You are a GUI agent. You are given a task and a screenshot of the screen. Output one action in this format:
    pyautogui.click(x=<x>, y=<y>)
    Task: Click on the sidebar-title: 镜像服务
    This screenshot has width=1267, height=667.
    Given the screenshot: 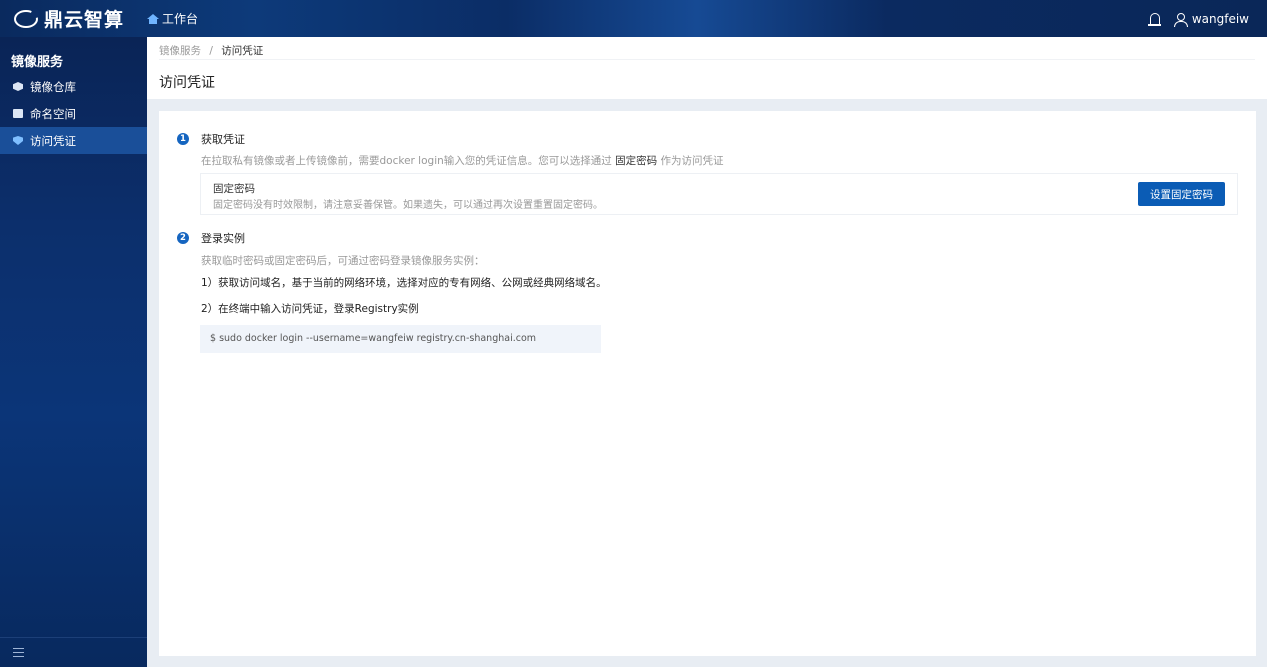 What is the action you would take?
    pyautogui.click(x=37, y=62)
    